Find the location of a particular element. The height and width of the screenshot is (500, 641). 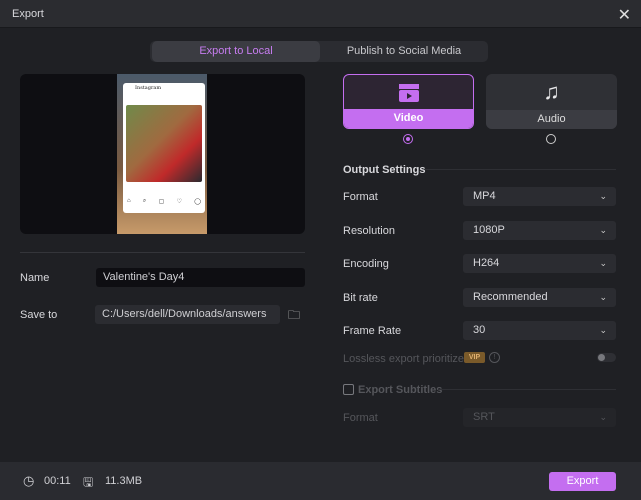

video-preview: Instagram ⌂ ⌕ ▢ ♡ ◯ is located at coordinates (162, 154).